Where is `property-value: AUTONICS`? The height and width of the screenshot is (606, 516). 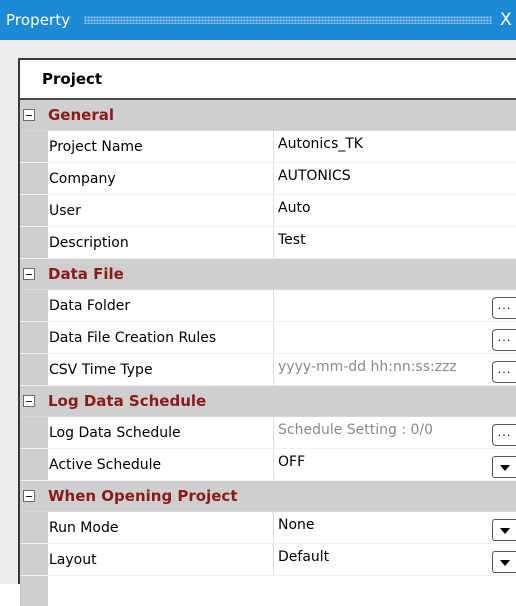
property-value: AUTONICS is located at coordinates (395, 178).